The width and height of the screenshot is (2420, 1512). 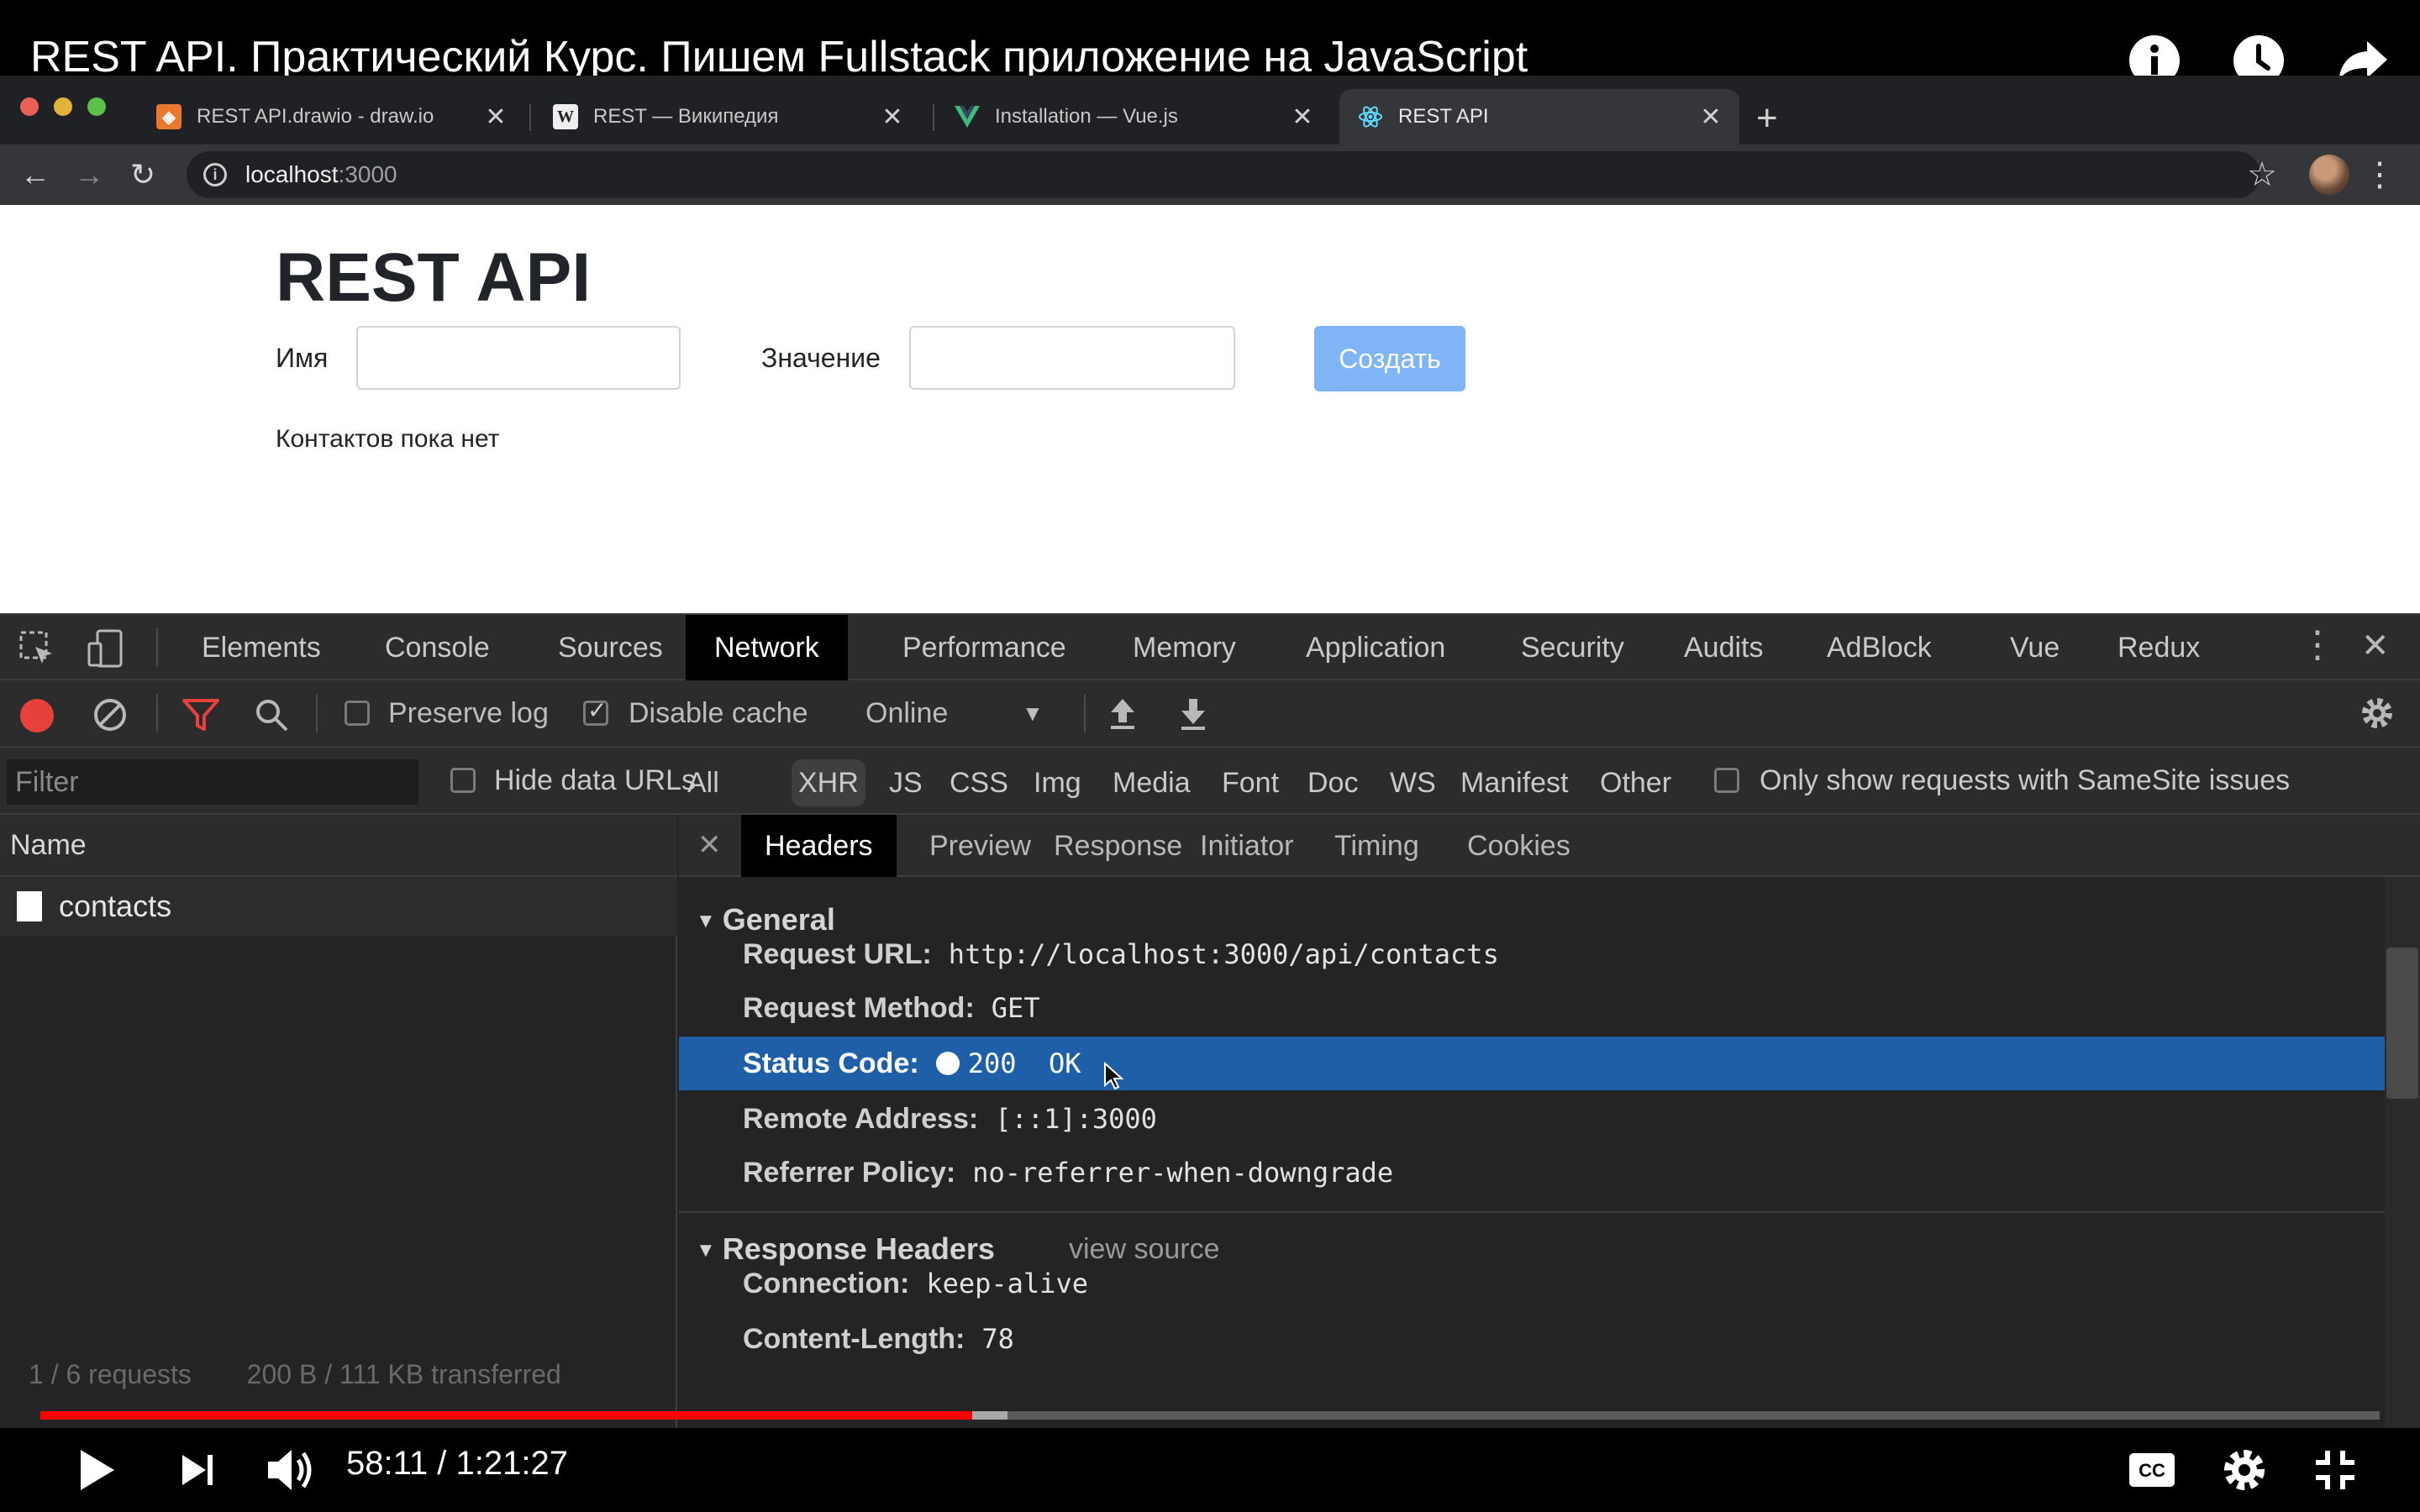 I want to click on devtools-tab-application: Application, so click(x=1376, y=647).